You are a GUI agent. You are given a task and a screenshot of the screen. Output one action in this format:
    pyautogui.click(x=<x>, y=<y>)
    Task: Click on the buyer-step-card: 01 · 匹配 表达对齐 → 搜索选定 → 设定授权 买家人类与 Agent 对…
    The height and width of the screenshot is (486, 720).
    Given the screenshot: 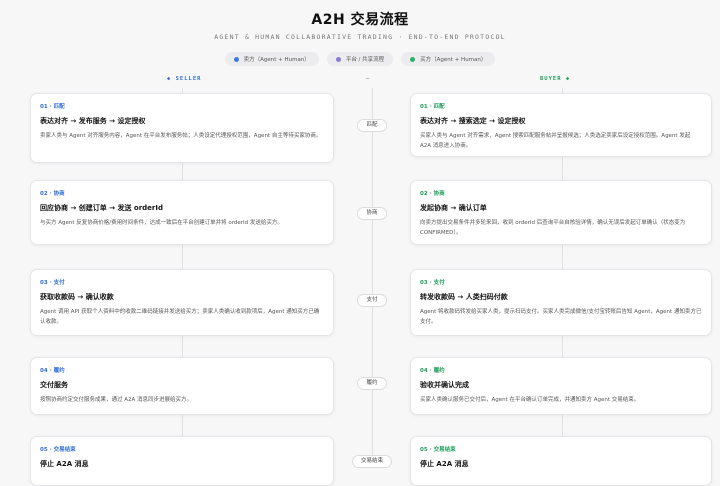 What is the action you would take?
    pyautogui.click(x=561, y=125)
    